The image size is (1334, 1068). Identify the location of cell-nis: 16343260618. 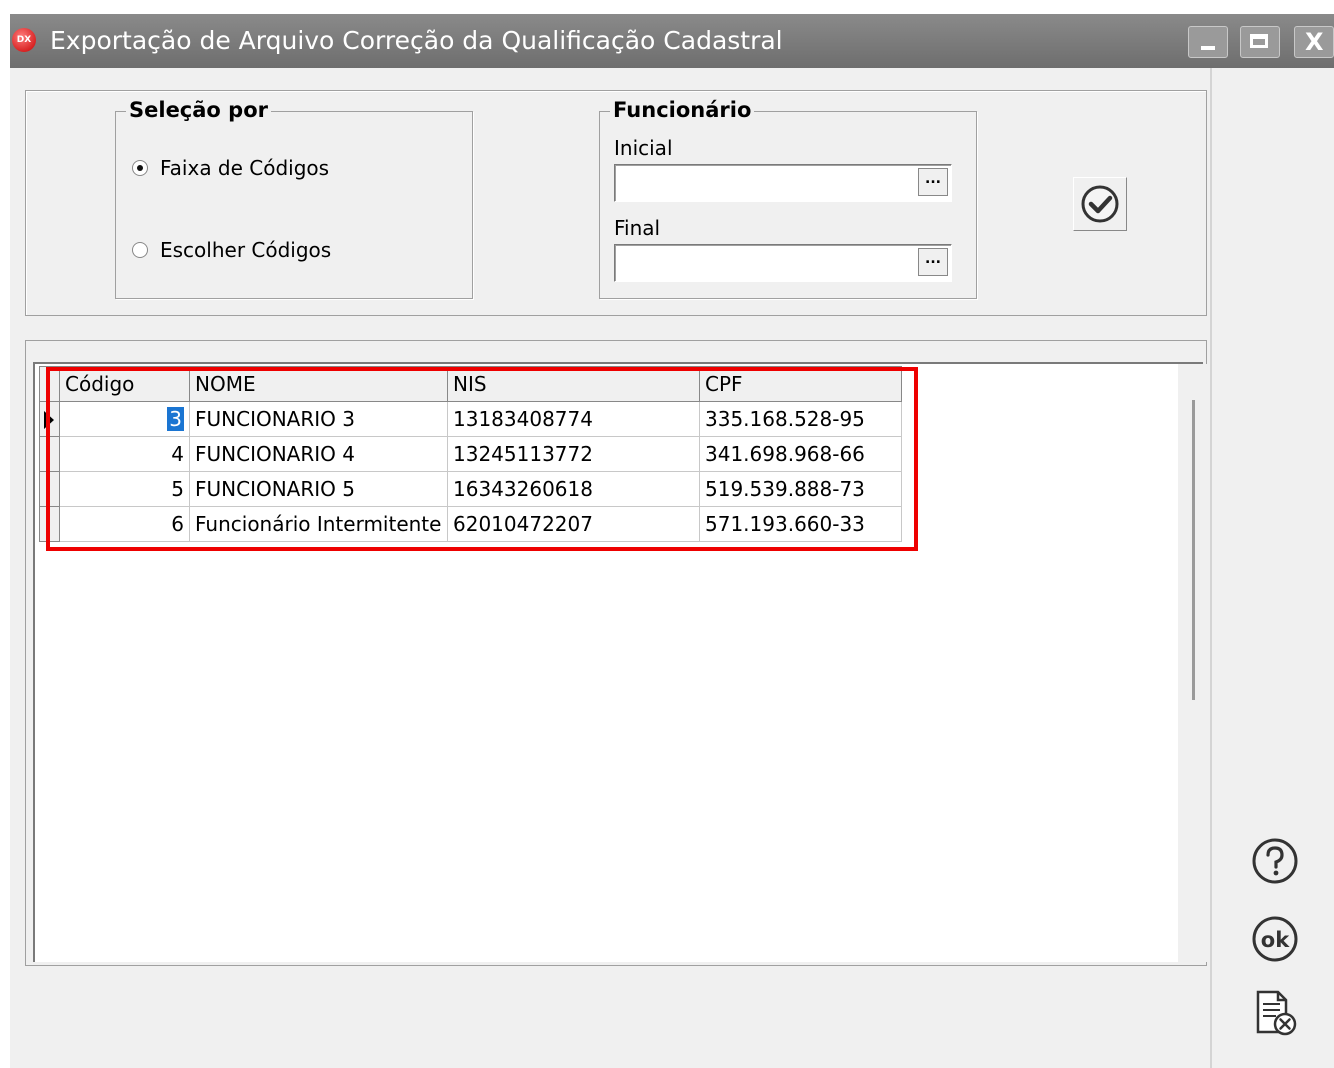
(573, 489).